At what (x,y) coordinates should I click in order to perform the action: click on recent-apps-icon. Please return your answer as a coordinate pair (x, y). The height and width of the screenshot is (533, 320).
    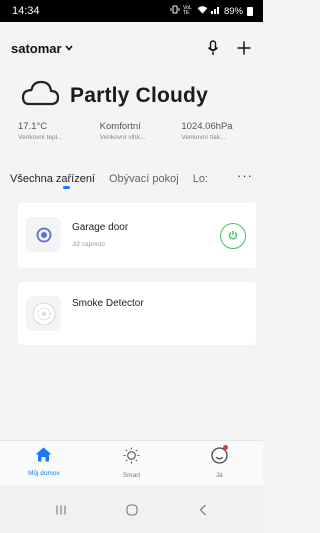
    Looking at the image, I should click on (61, 510).